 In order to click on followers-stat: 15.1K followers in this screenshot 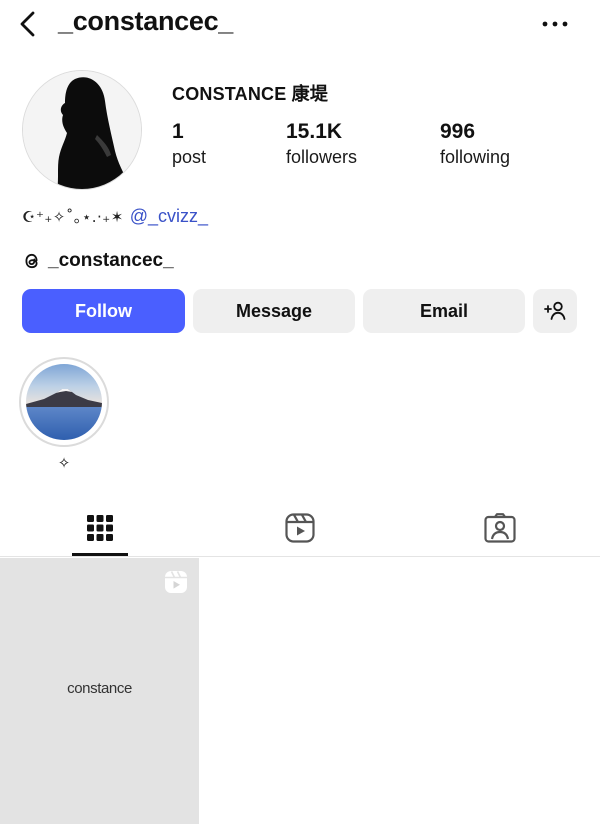, I will do `click(321, 145)`.